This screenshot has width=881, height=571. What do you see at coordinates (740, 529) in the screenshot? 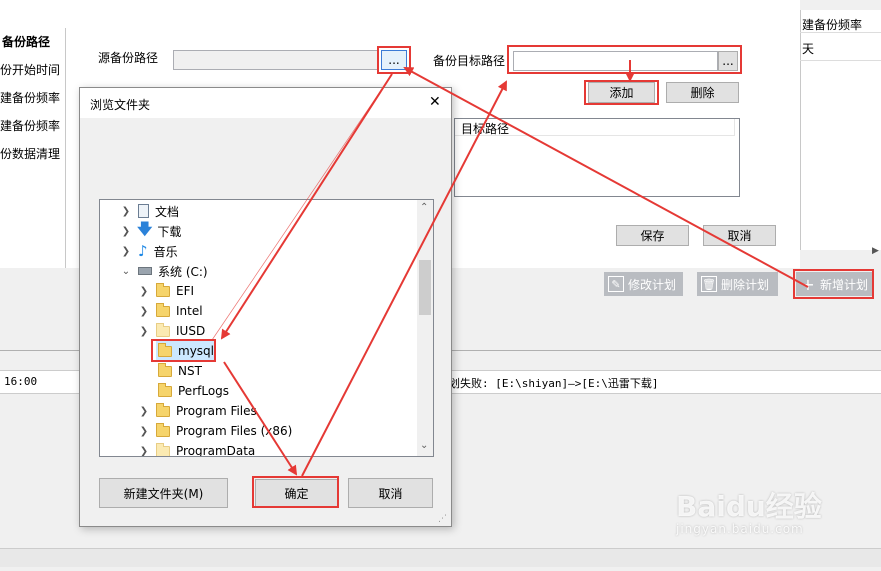
I see `watermark-url: jingyan.baidu.com` at bounding box center [740, 529].